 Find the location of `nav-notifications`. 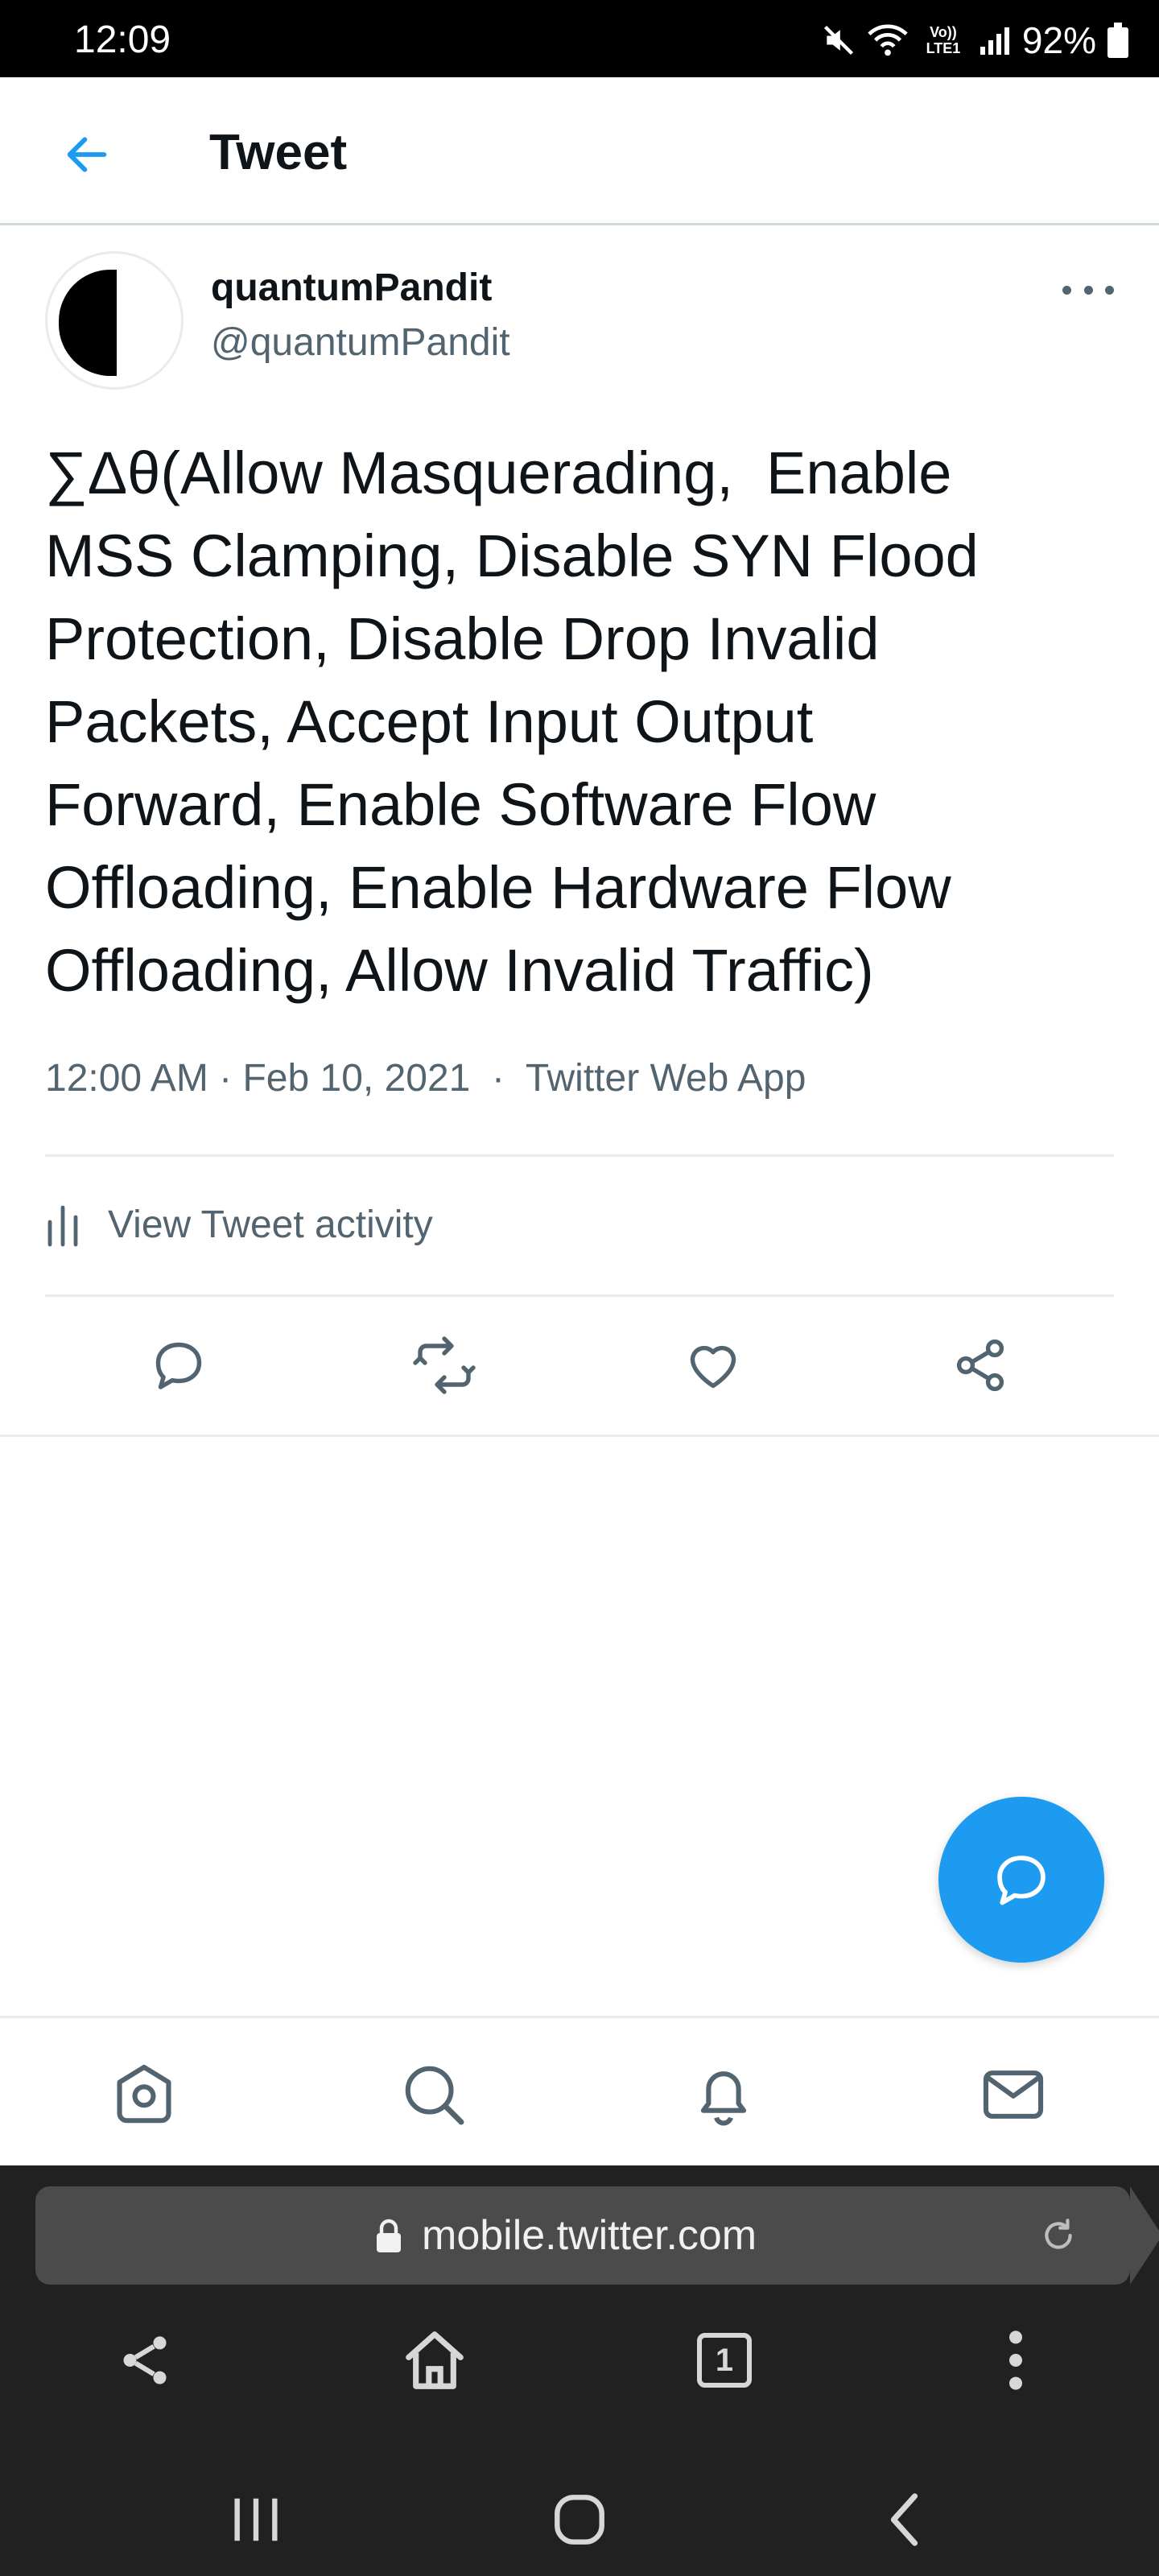

nav-notifications is located at coordinates (723, 2094).